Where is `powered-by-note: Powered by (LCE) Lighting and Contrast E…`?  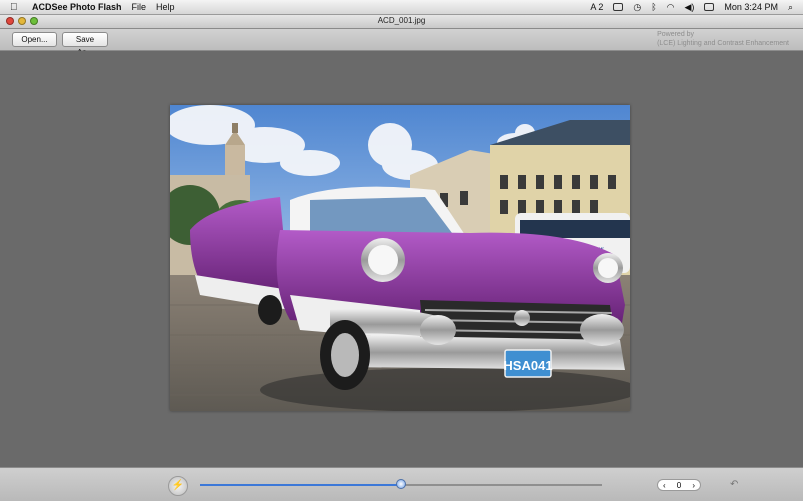
powered-by-note: Powered by (LCE) Lighting and Contrast E… is located at coordinates (723, 39).